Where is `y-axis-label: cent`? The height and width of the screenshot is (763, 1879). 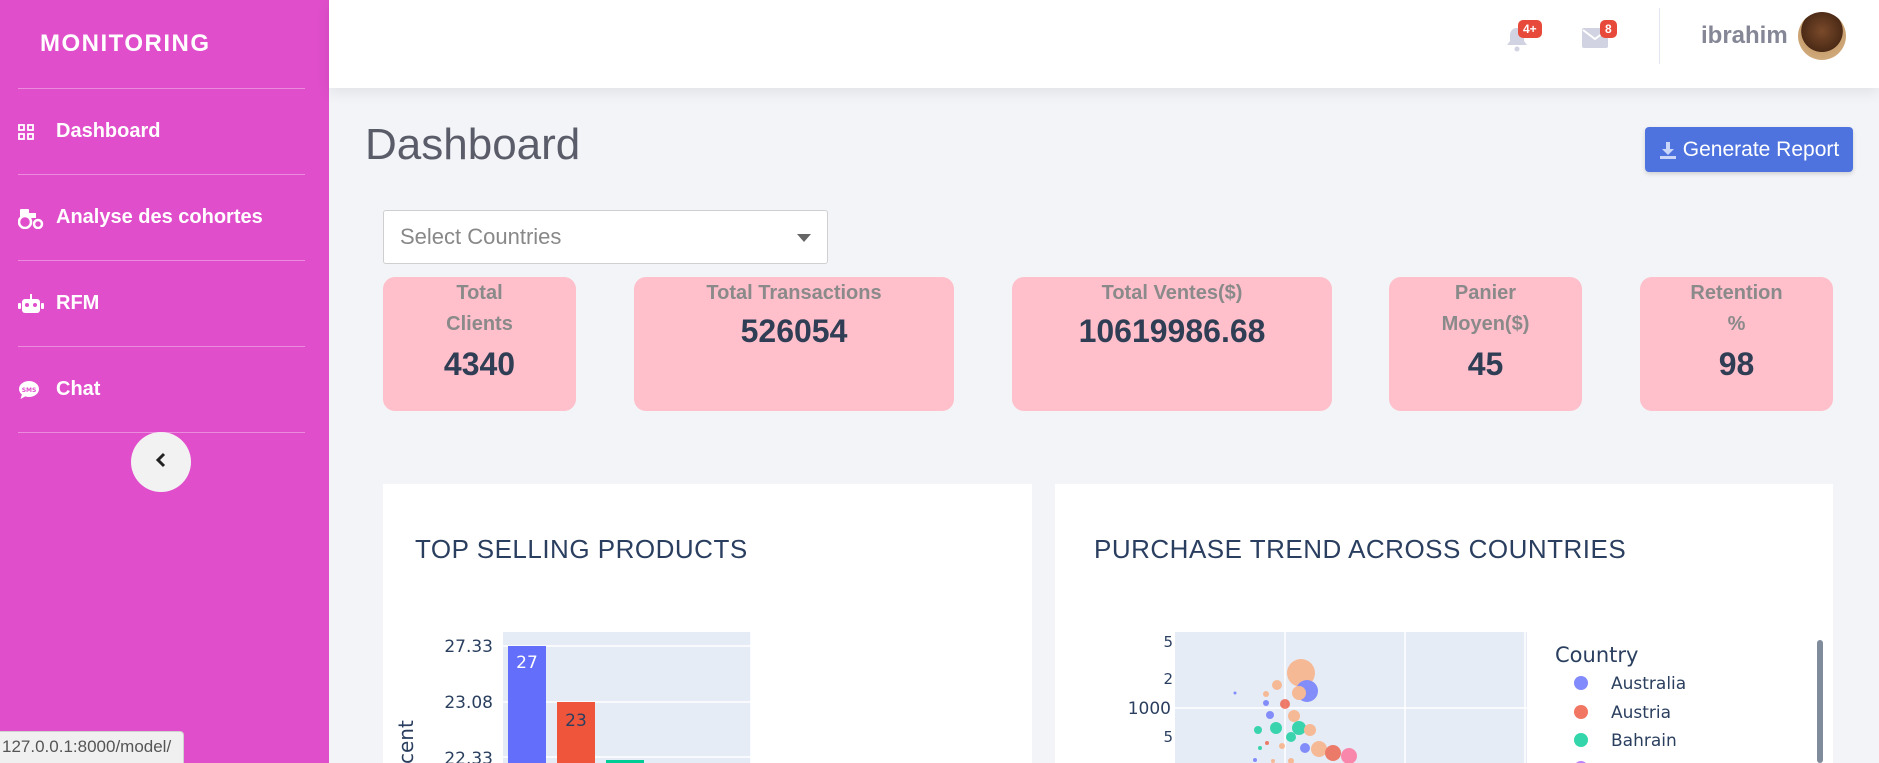
y-axis-label: cent is located at coordinates (406, 741).